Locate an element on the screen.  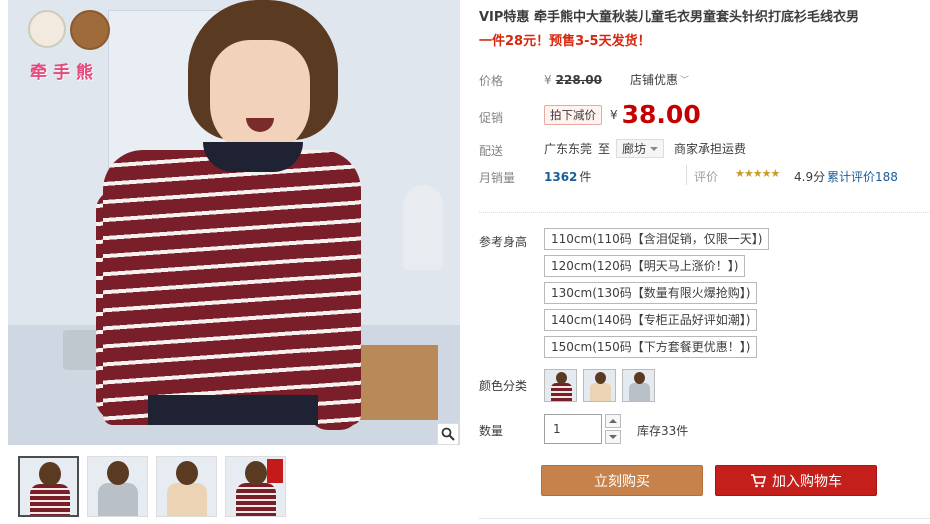
color-options is located at coordinates (599, 385).